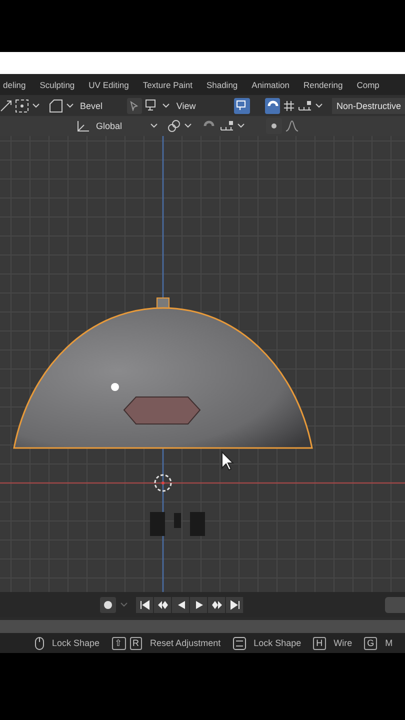 Image resolution: width=405 pixels, height=720 pixels. Describe the element at coordinates (16, 85) in the screenshot. I see `workspace-tab: deling` at that location.